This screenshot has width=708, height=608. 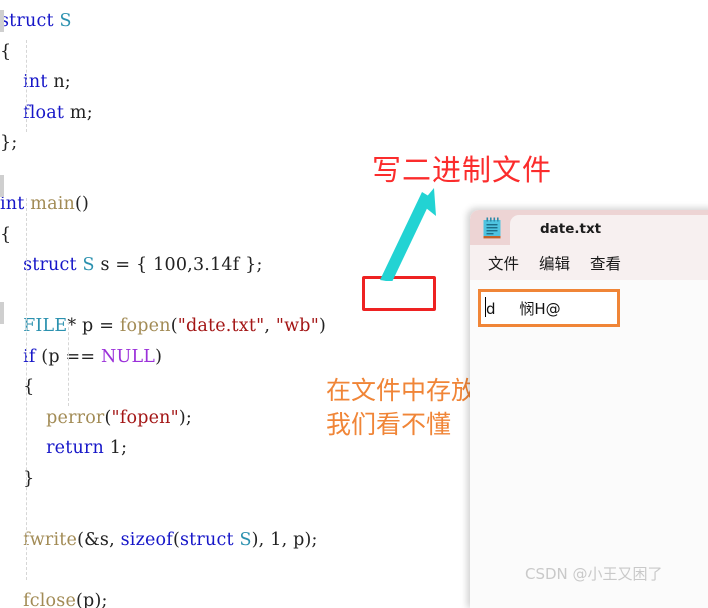 What do you see at coordinates (75, 417) in the screenshot?
I see `code-token: perror` at bounding box center [75, 417].